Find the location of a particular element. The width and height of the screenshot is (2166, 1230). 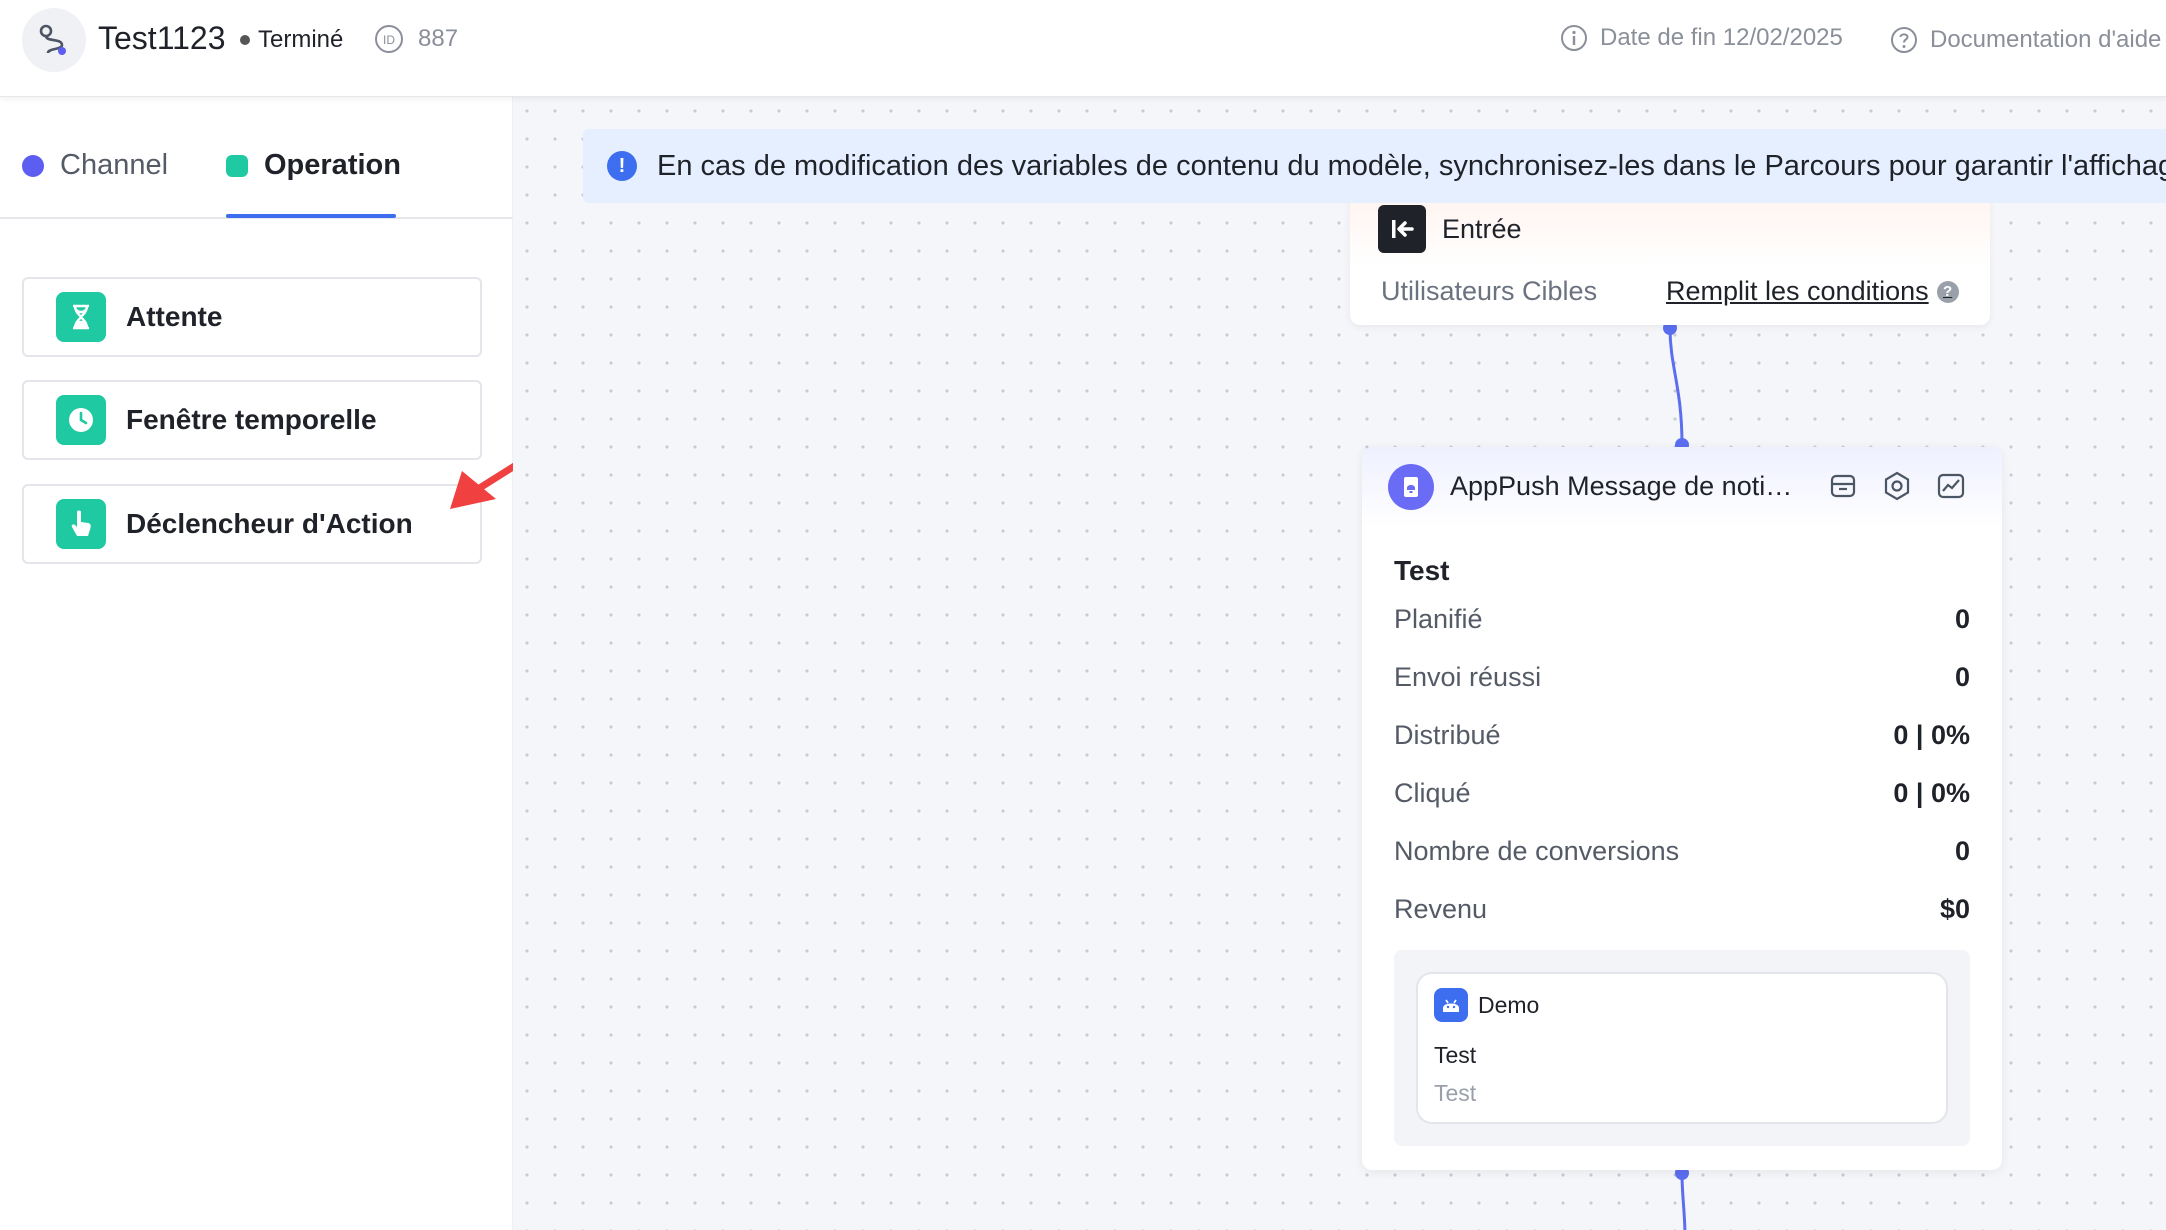

tab-channel-label: Channel is located at coordinates (114, 165).